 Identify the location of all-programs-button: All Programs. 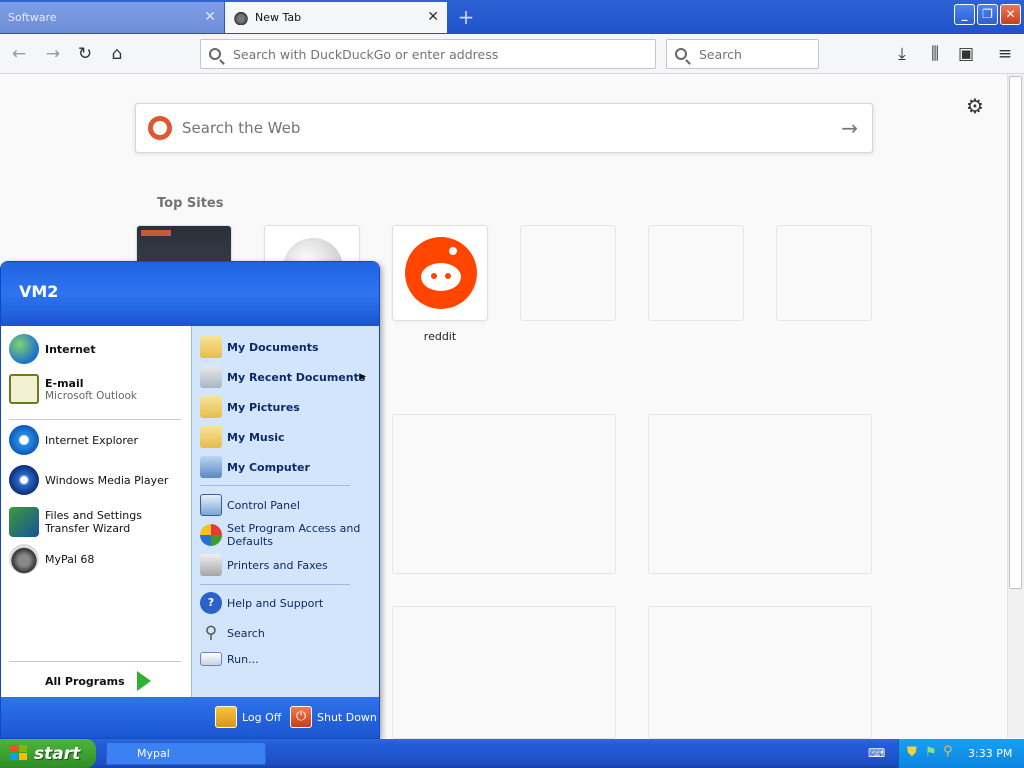
(98, 681).